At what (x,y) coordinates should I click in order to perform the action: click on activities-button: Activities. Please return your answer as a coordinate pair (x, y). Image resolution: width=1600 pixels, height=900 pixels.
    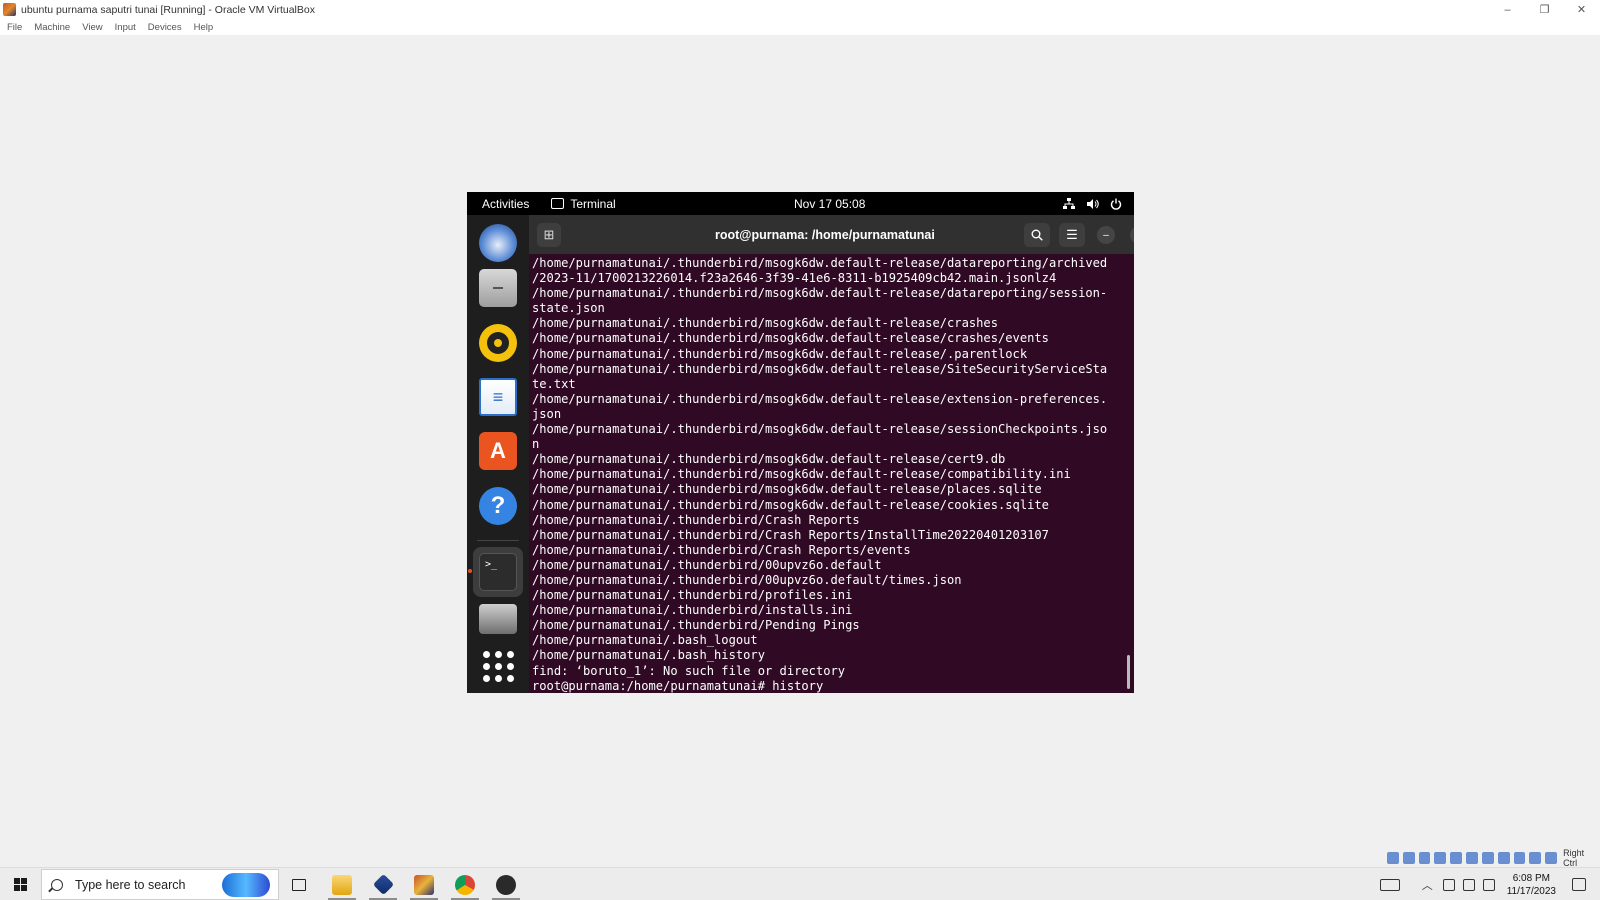
    Looking at the image, I should click on (505, 204).